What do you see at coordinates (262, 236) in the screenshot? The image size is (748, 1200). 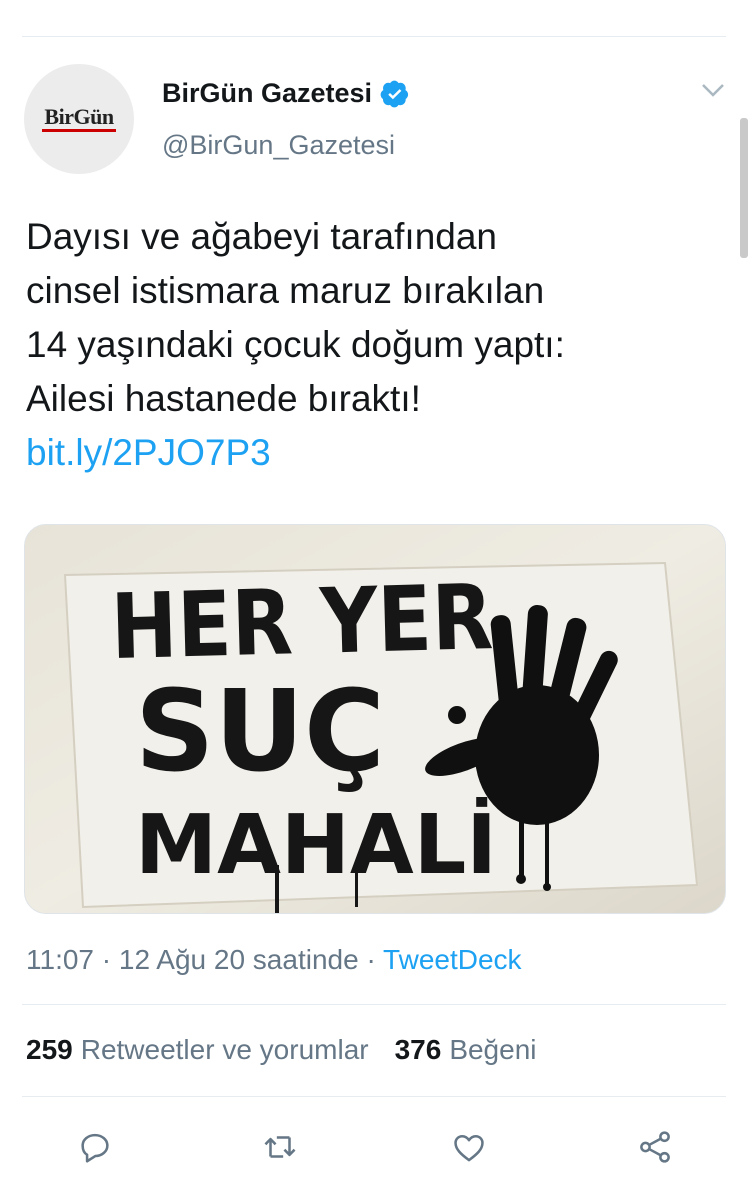 I see `tweet-line: Dayısı ve ağabeyi tarafından` at bounding box center [262, 236].